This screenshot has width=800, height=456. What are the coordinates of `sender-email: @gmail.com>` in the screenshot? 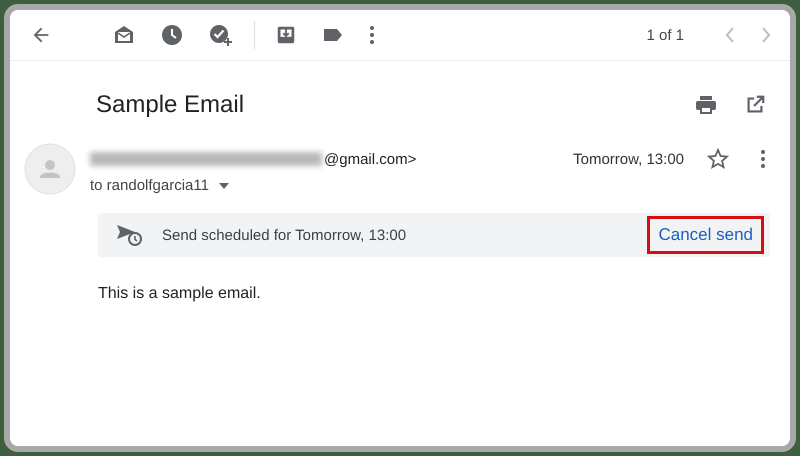 It's located at (370, 159).